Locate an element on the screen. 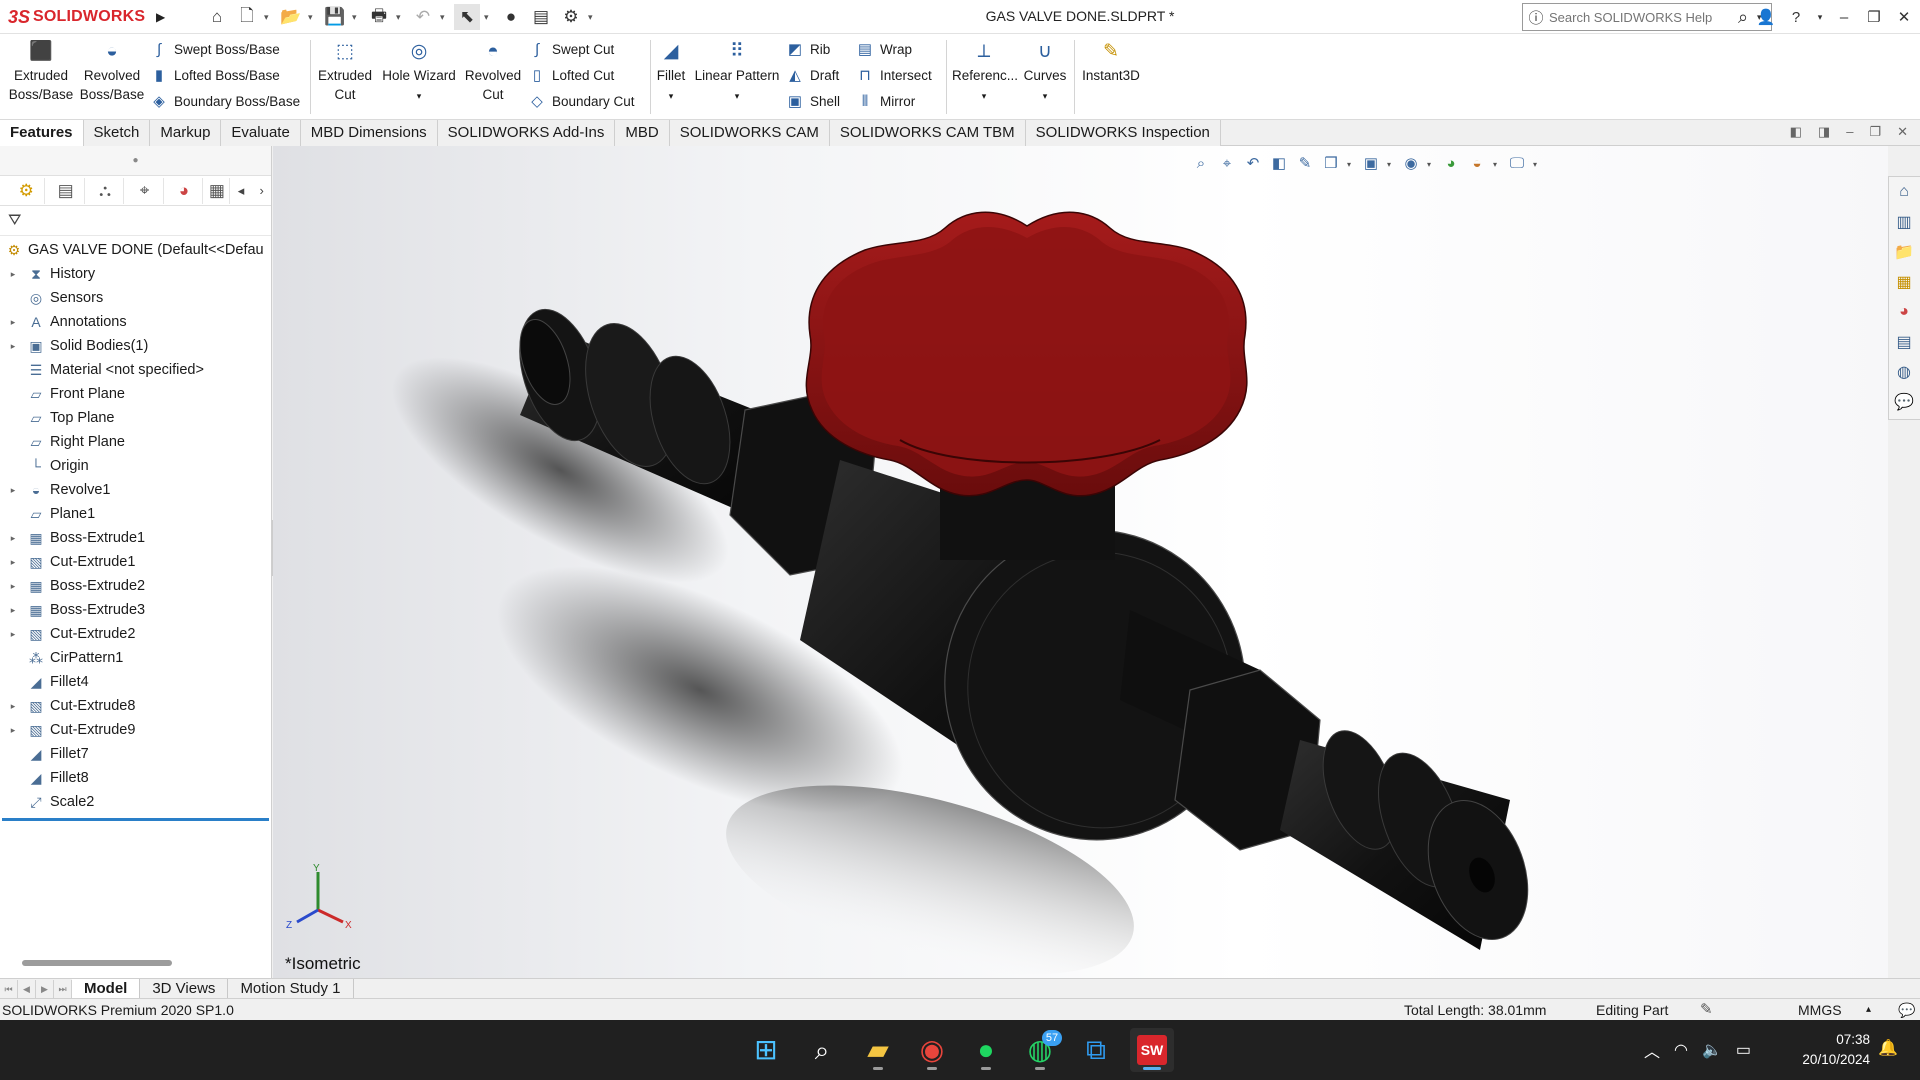 This screenshot has width=1920, height=1080. zoom-to-fit-icon: ⌕ is located at coordinates (1201, 164).